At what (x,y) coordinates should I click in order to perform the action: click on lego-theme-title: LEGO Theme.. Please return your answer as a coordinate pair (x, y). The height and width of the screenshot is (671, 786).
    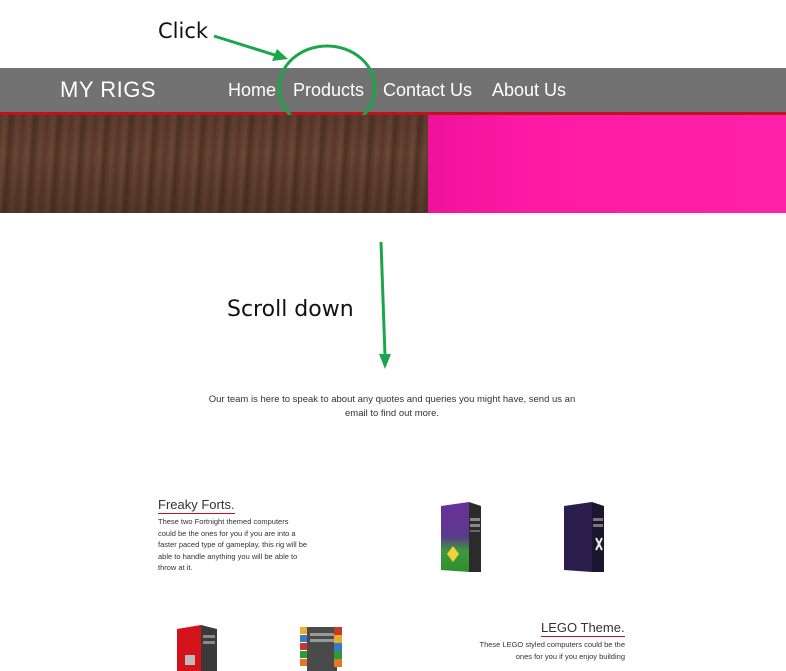
    Looking at the image, I should click on (583, 628).